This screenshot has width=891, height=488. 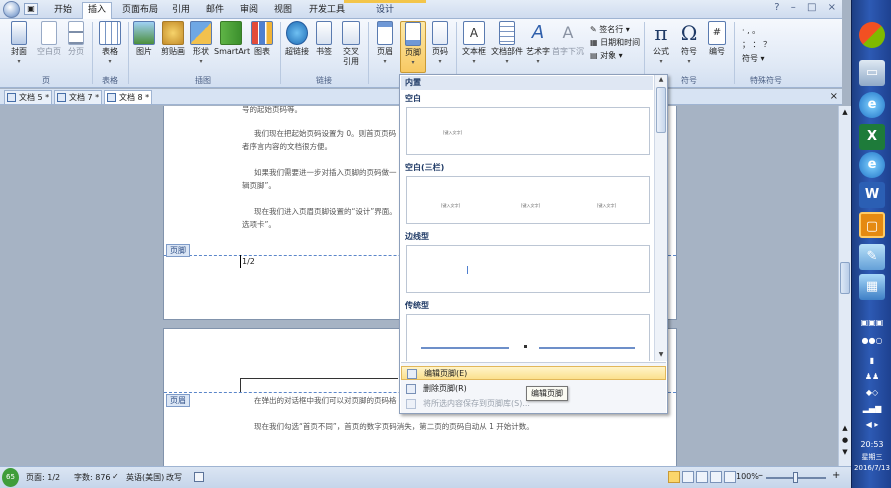 What do you see at coordinates (845, 452) in the screenshot?
I see `next-page-icon: ▼` at bounding box center [845, 452].